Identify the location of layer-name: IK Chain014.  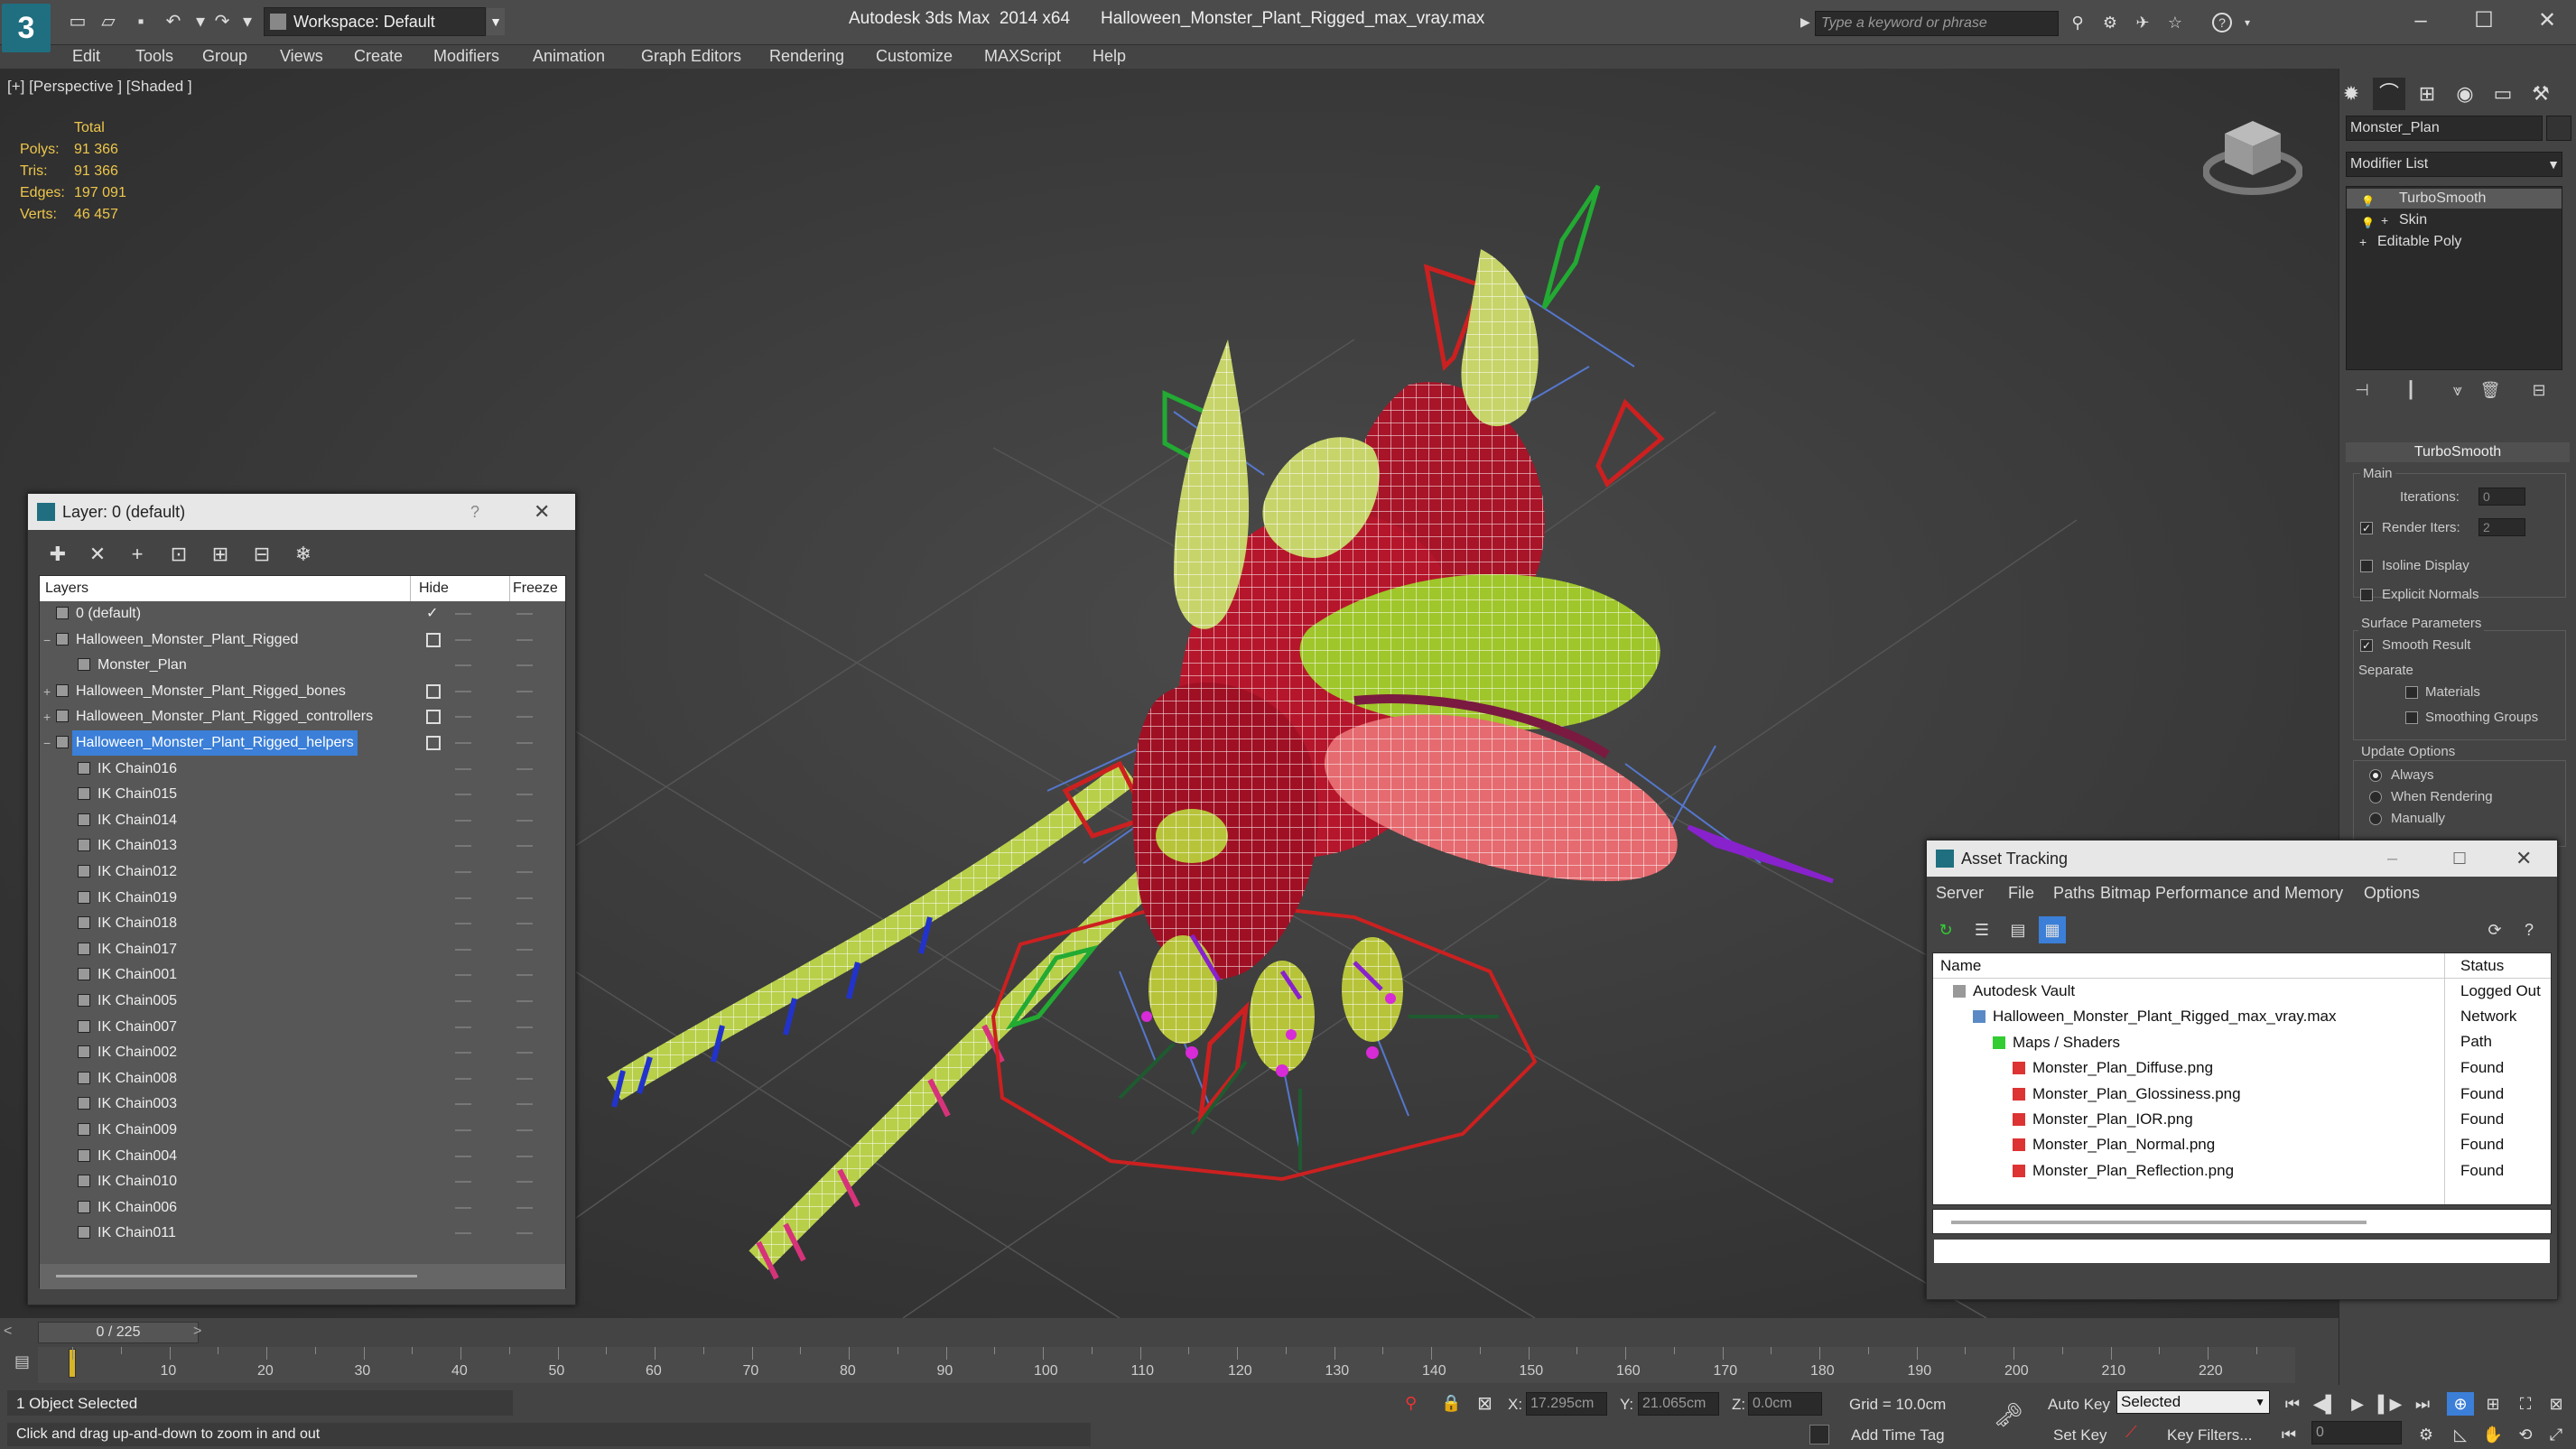
(137, 820).